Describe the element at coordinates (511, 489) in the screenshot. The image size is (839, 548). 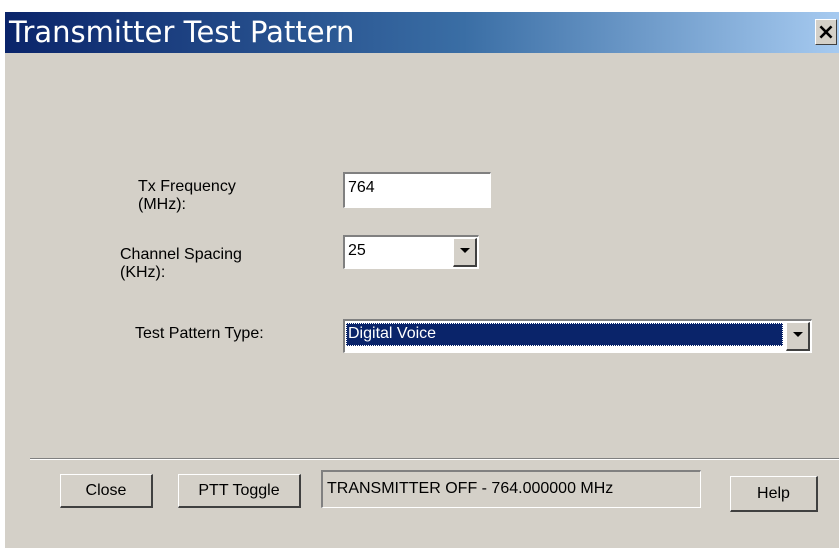
I see `transmitter-status-field: TRANSMITTER OFF - 764.000000 MHz` at that location.